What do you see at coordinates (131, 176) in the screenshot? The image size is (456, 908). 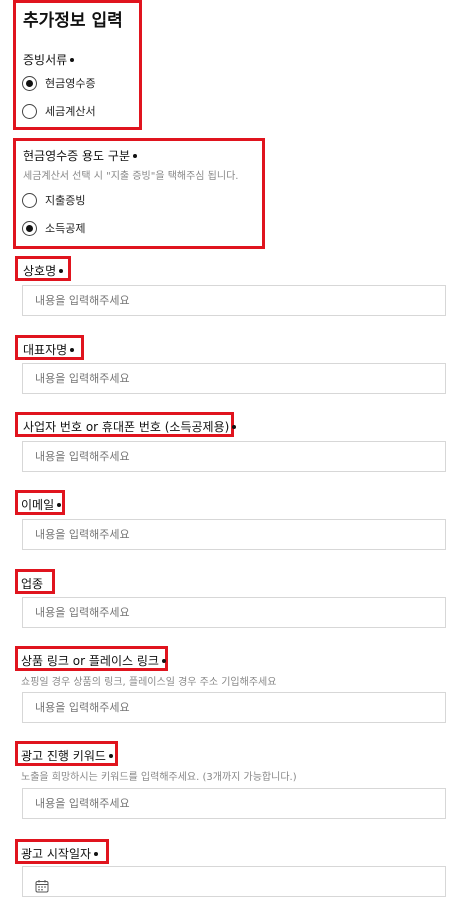 I see `receipt-usage-helper: 세금계산서 선택 시 "지출 증빙"을 택해주심 됩니다.` at bounding box center [131, 176].